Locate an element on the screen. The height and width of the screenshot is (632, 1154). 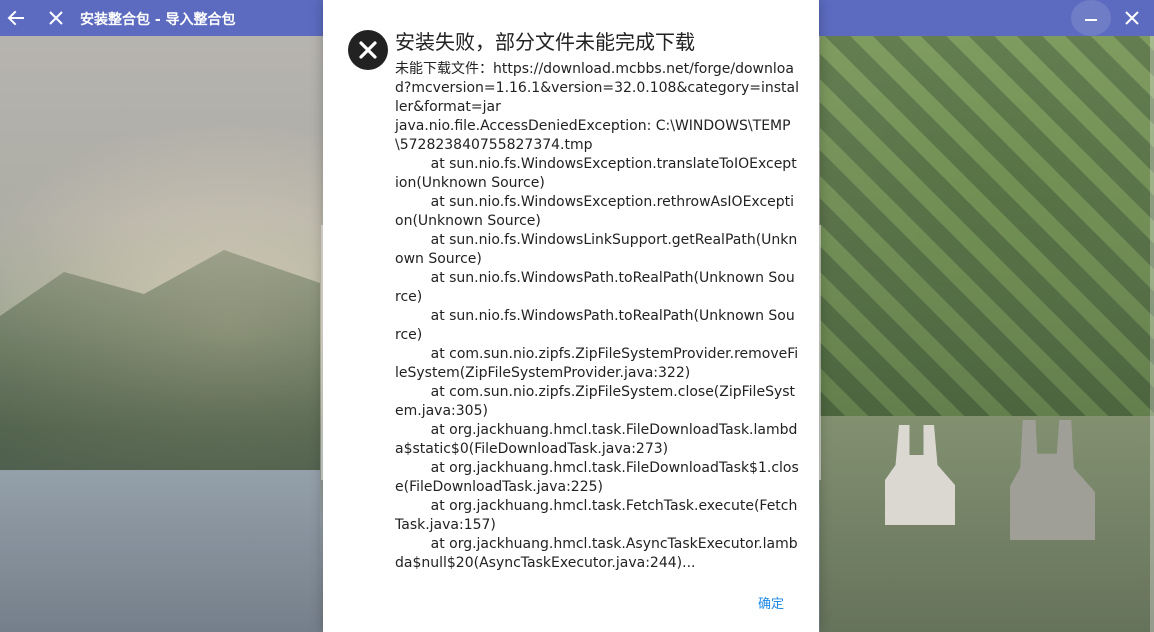
minimize-button is located at coordinates (1091, 18).